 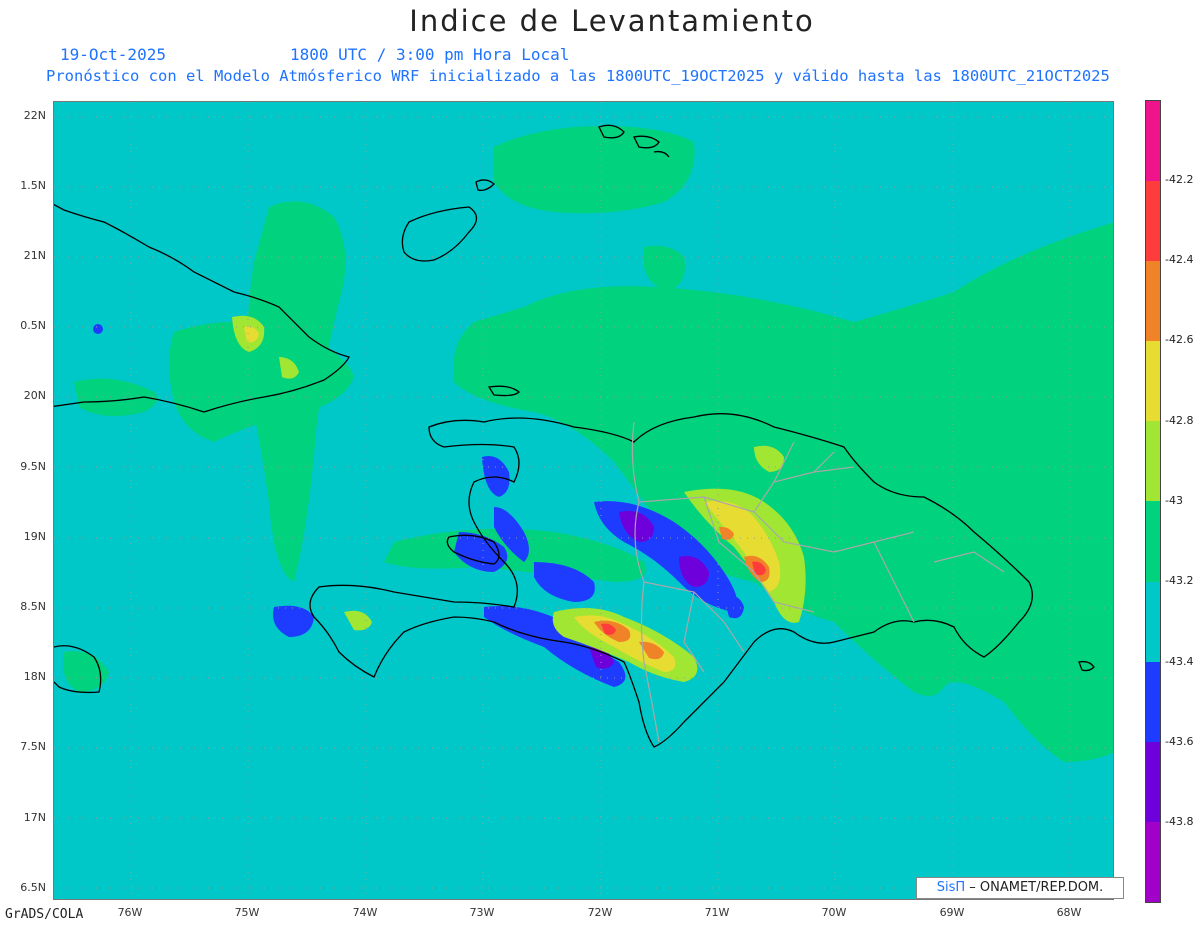 I want to click on lat-label: 6.5N, so click(x=33, y=887).